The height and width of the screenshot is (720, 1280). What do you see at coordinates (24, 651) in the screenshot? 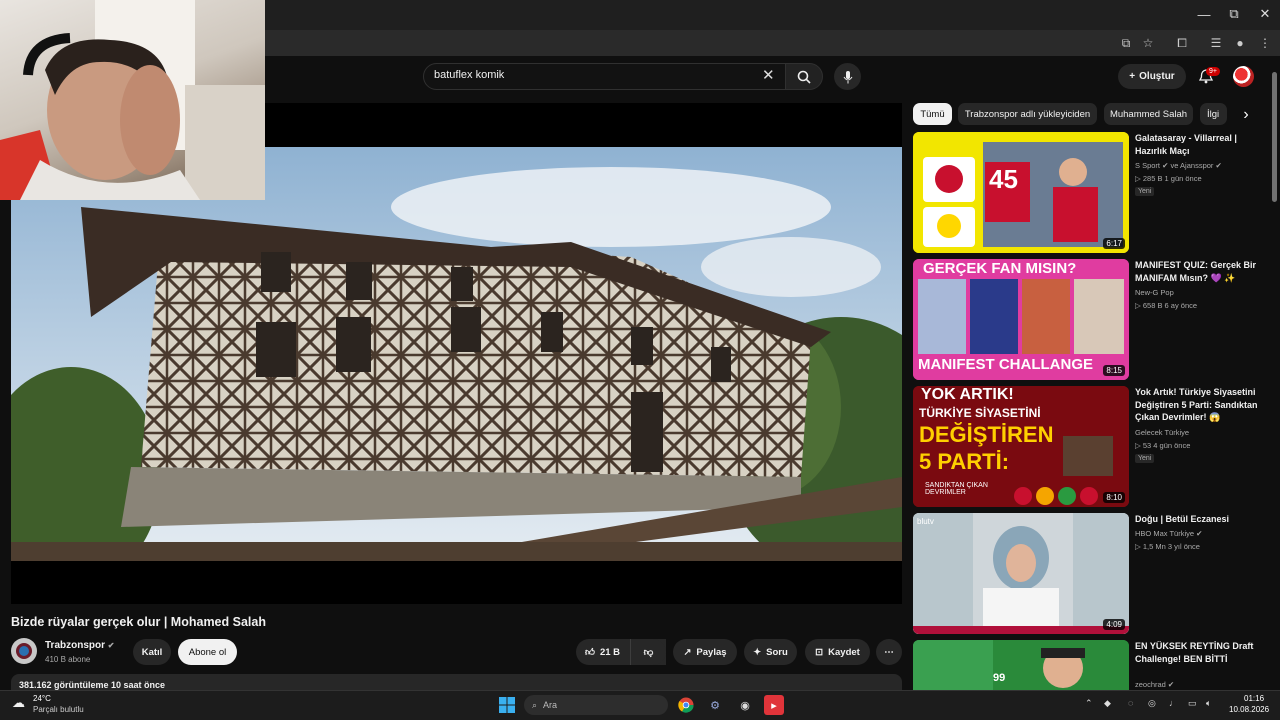
I see `channel-avatar` at bounding box center [24, 651].